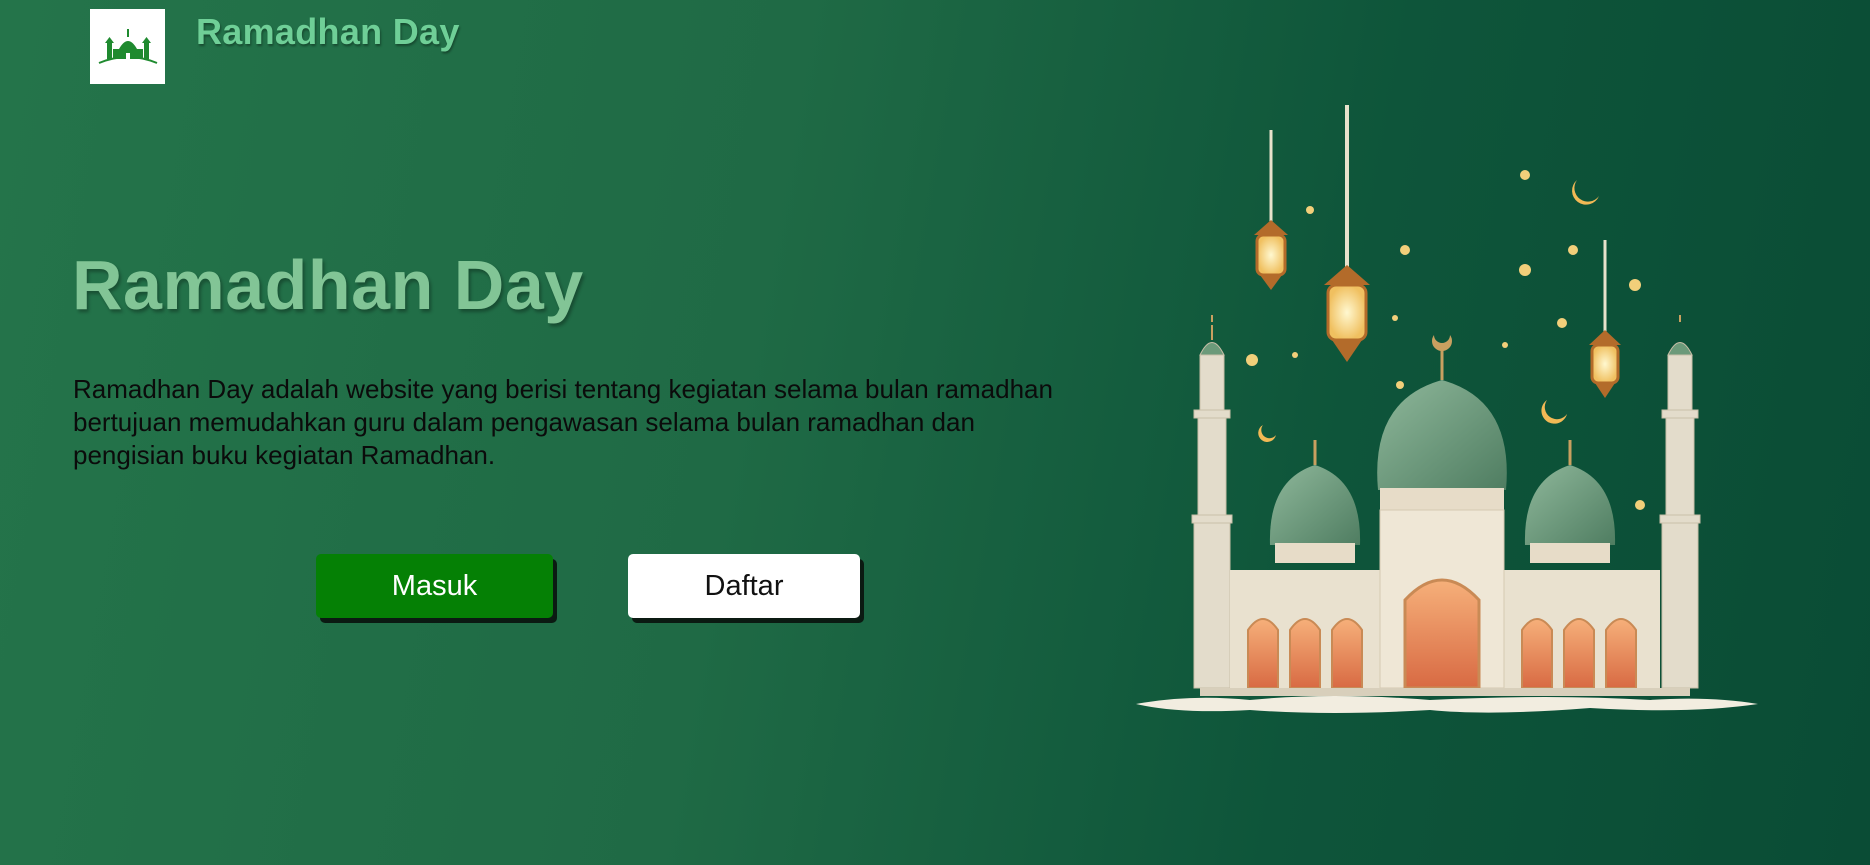 The height and width of the screenshot is (865, 1870). I want to click on dome-main, so click(1442, 422).